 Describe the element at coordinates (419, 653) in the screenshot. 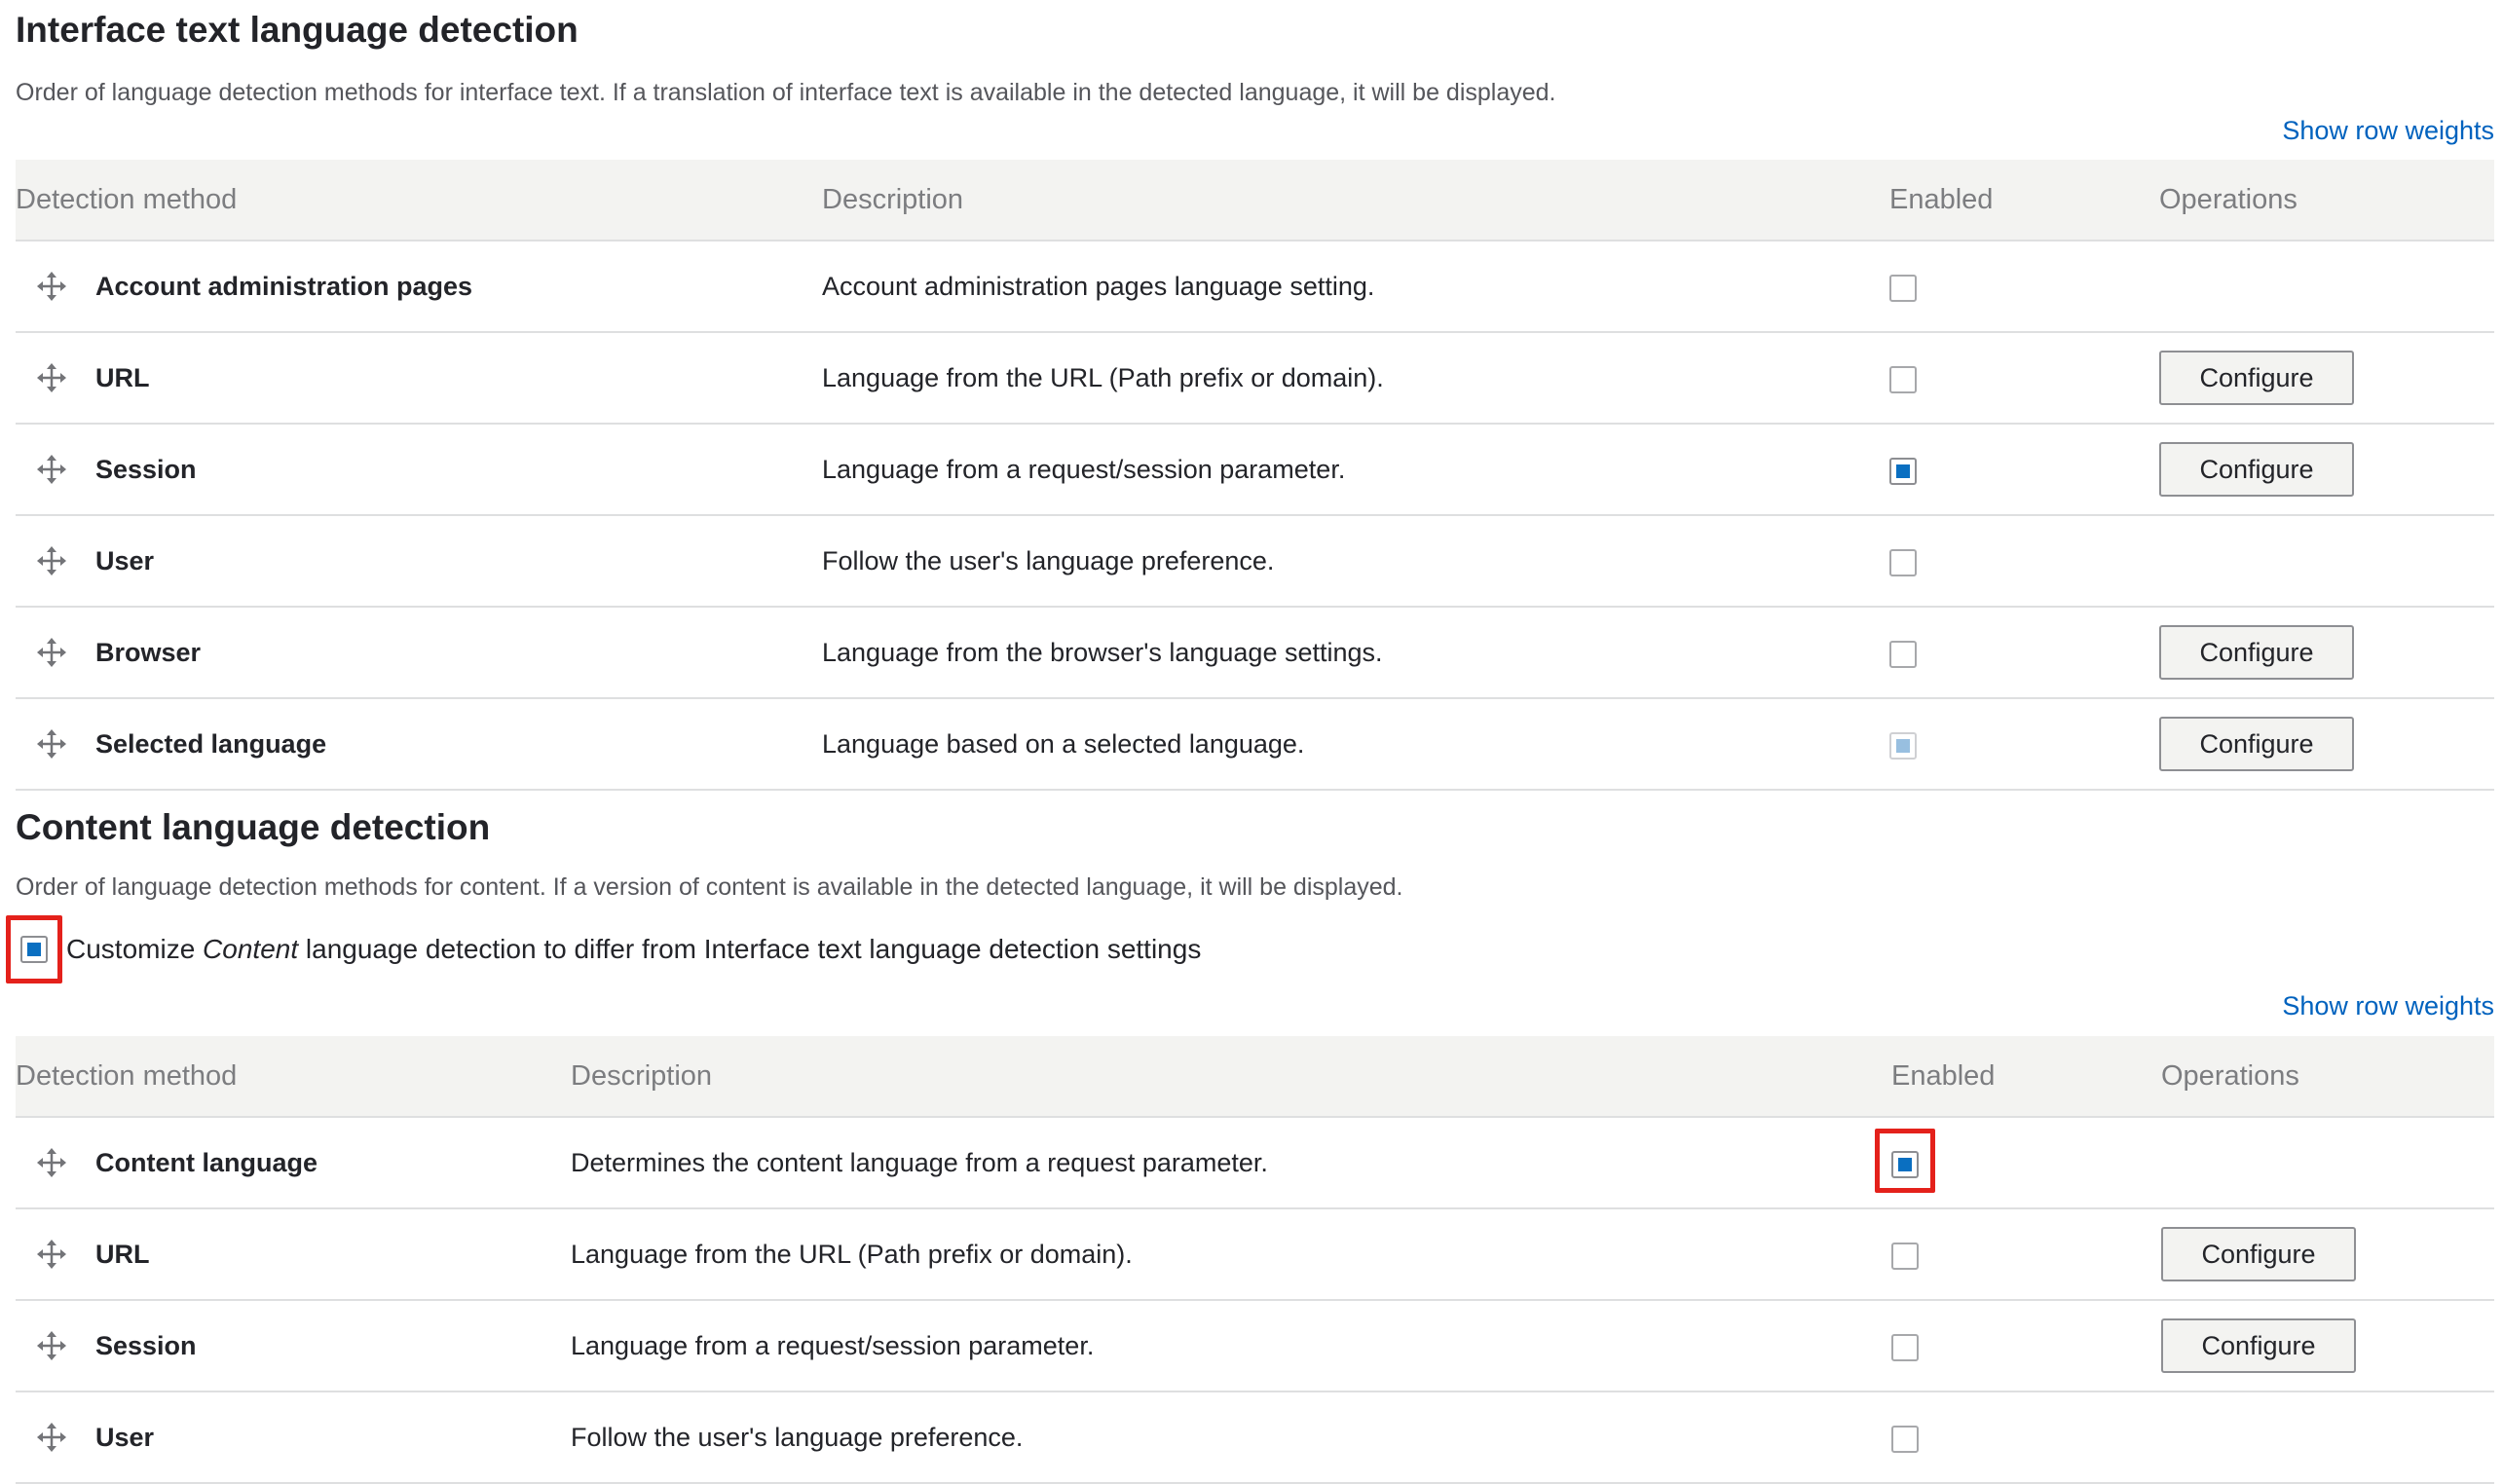

I see `detection-method-cell: Browser` at that location.